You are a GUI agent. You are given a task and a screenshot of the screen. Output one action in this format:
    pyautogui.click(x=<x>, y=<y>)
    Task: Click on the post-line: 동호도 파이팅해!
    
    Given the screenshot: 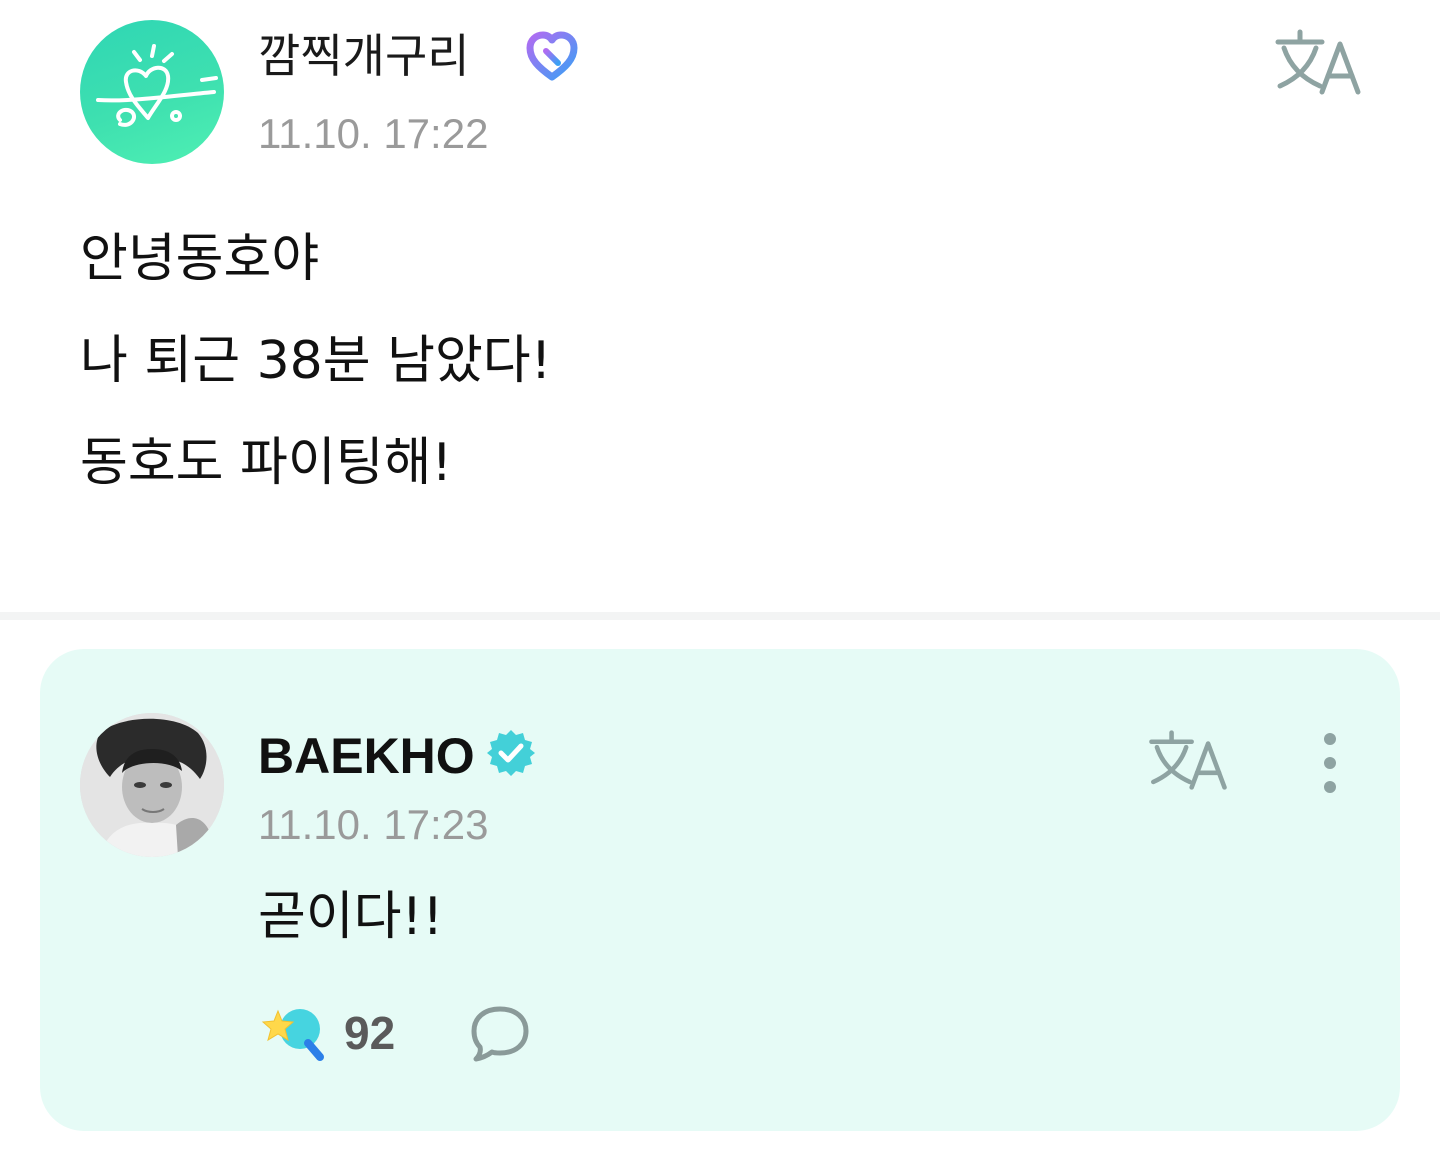 What is the action you would take?
    pyautogui.click(x=266, y=463)
    